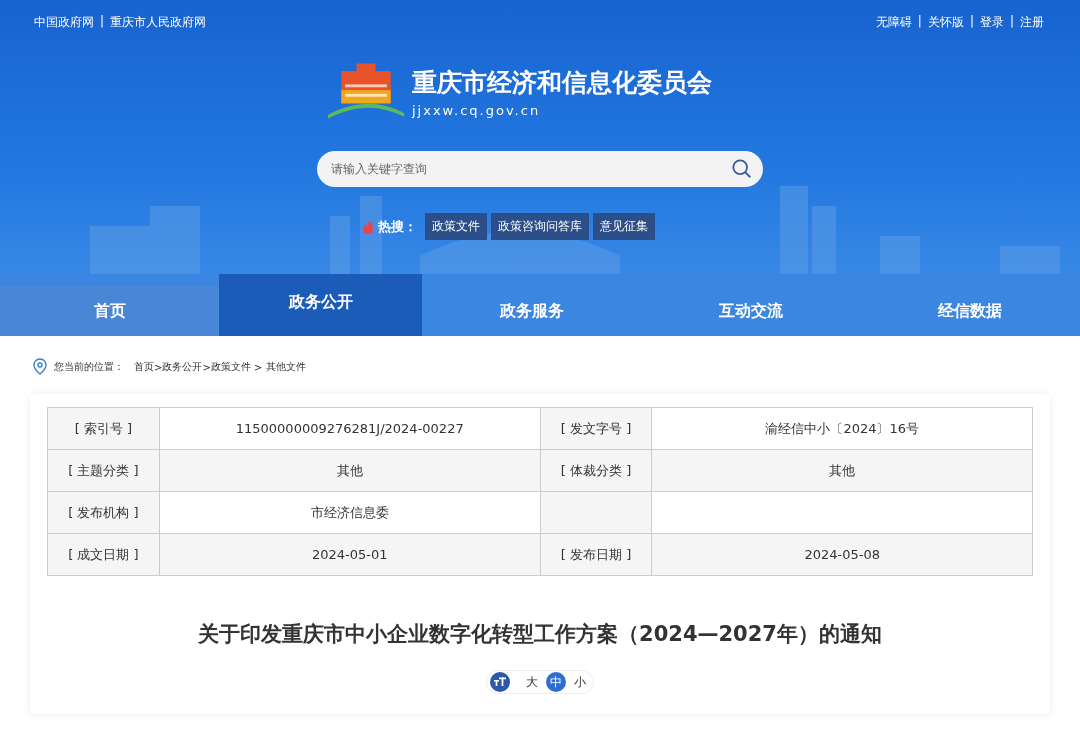 The width and height of the screenshot is (1080, 754). What do you see at coordinates (893, 22) in the screenshot?
I see `header-link: 无障碍` at bounding box center [893, 22].